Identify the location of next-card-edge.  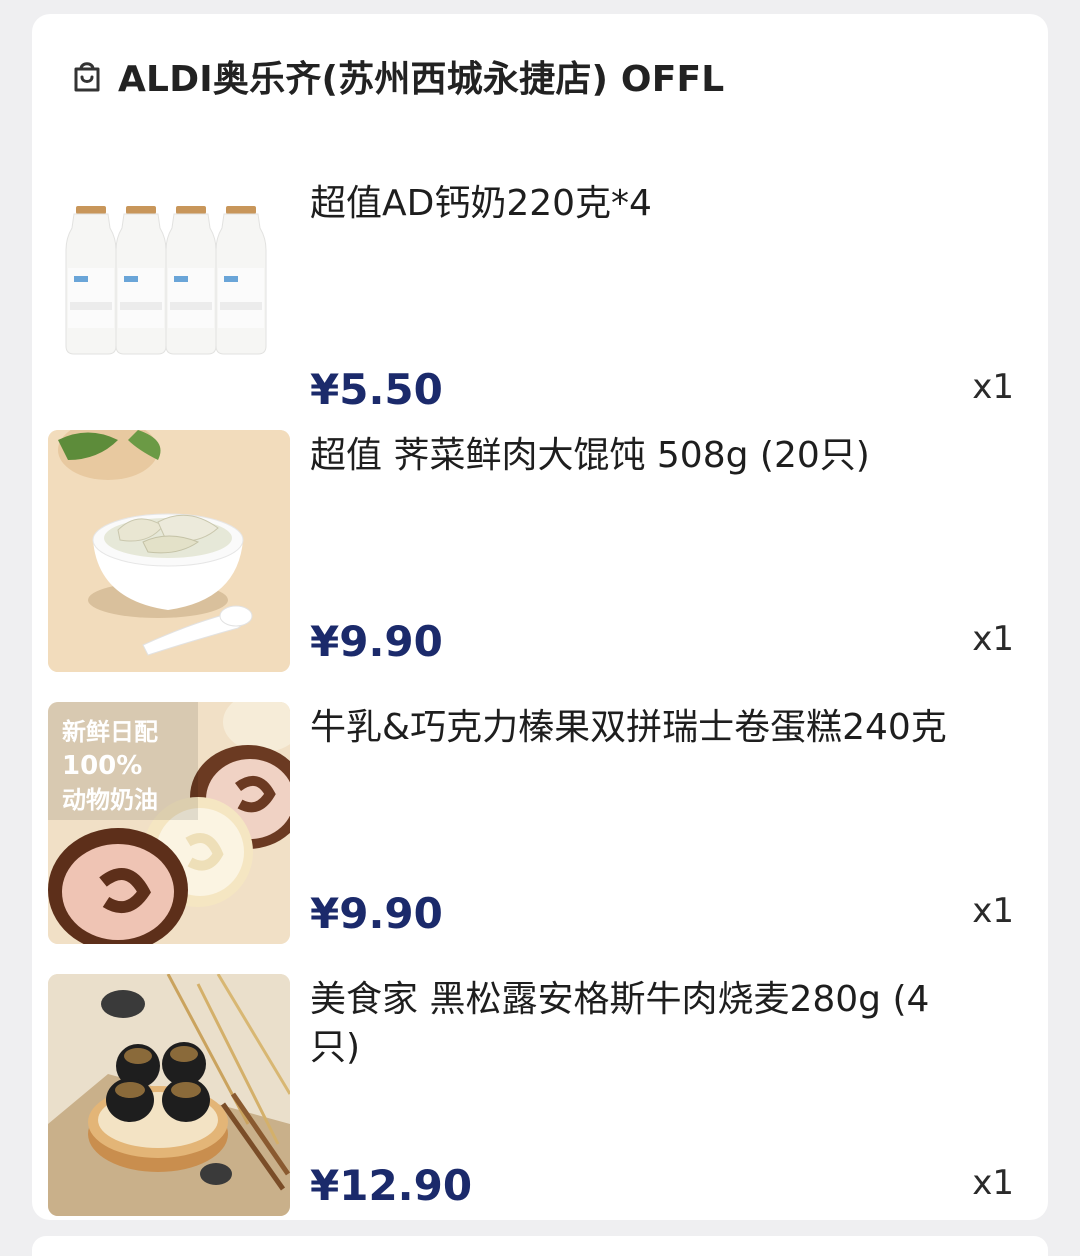
(540, 1246).